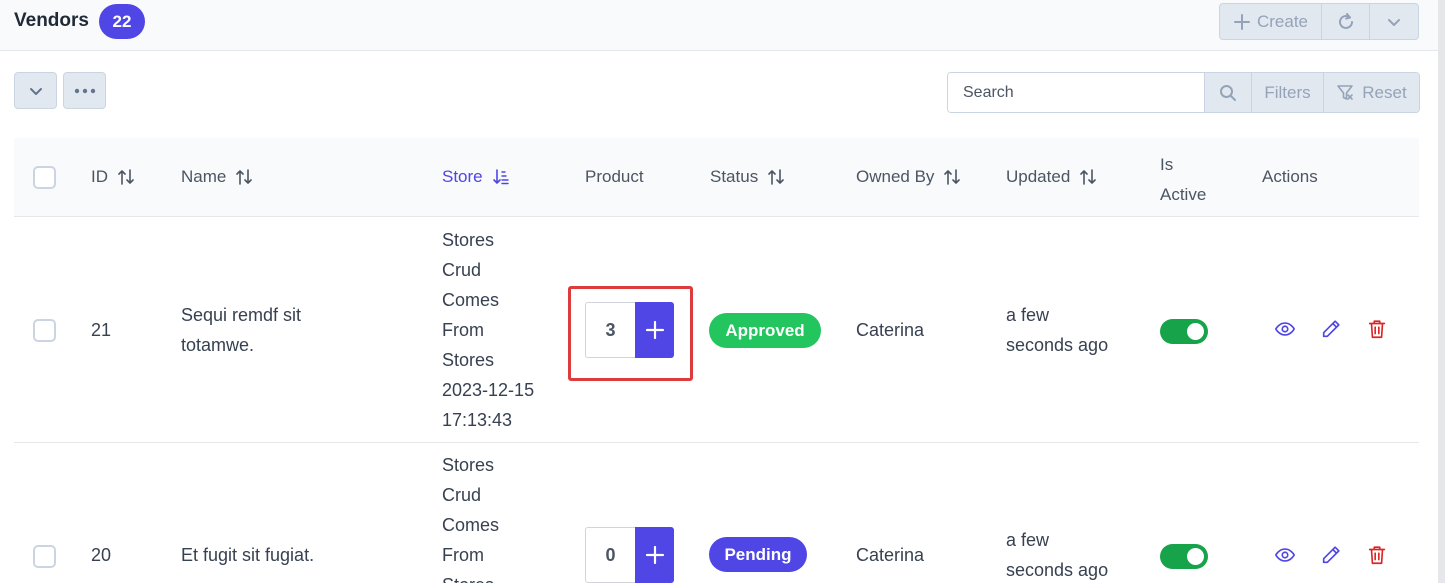 This screenshot has height=583, width=1445. What do you see at coordinates (890, 555) in the screenshot?
I see `row-owner: Caterina` at bounding box center [890, 555].